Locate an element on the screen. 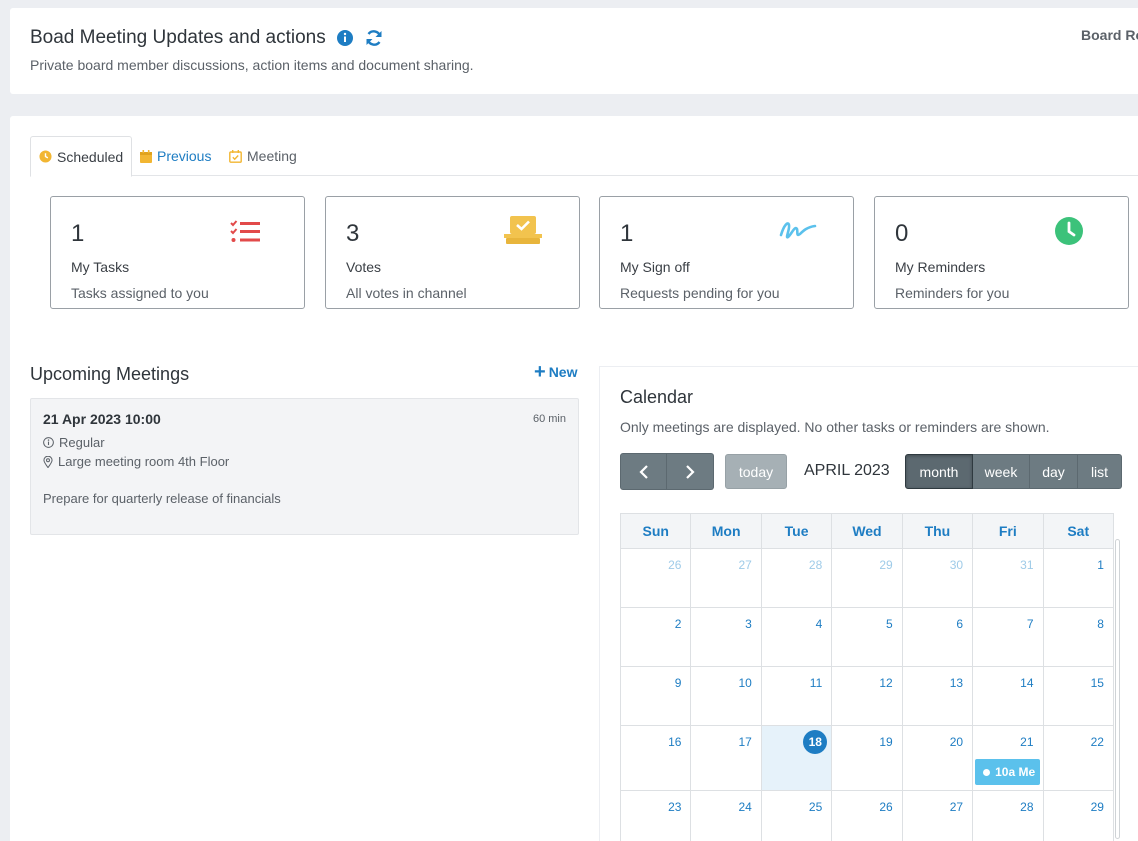 The image size is (1138, 841). calendar-day-cell: 6 is located at coordinates (938, 637).